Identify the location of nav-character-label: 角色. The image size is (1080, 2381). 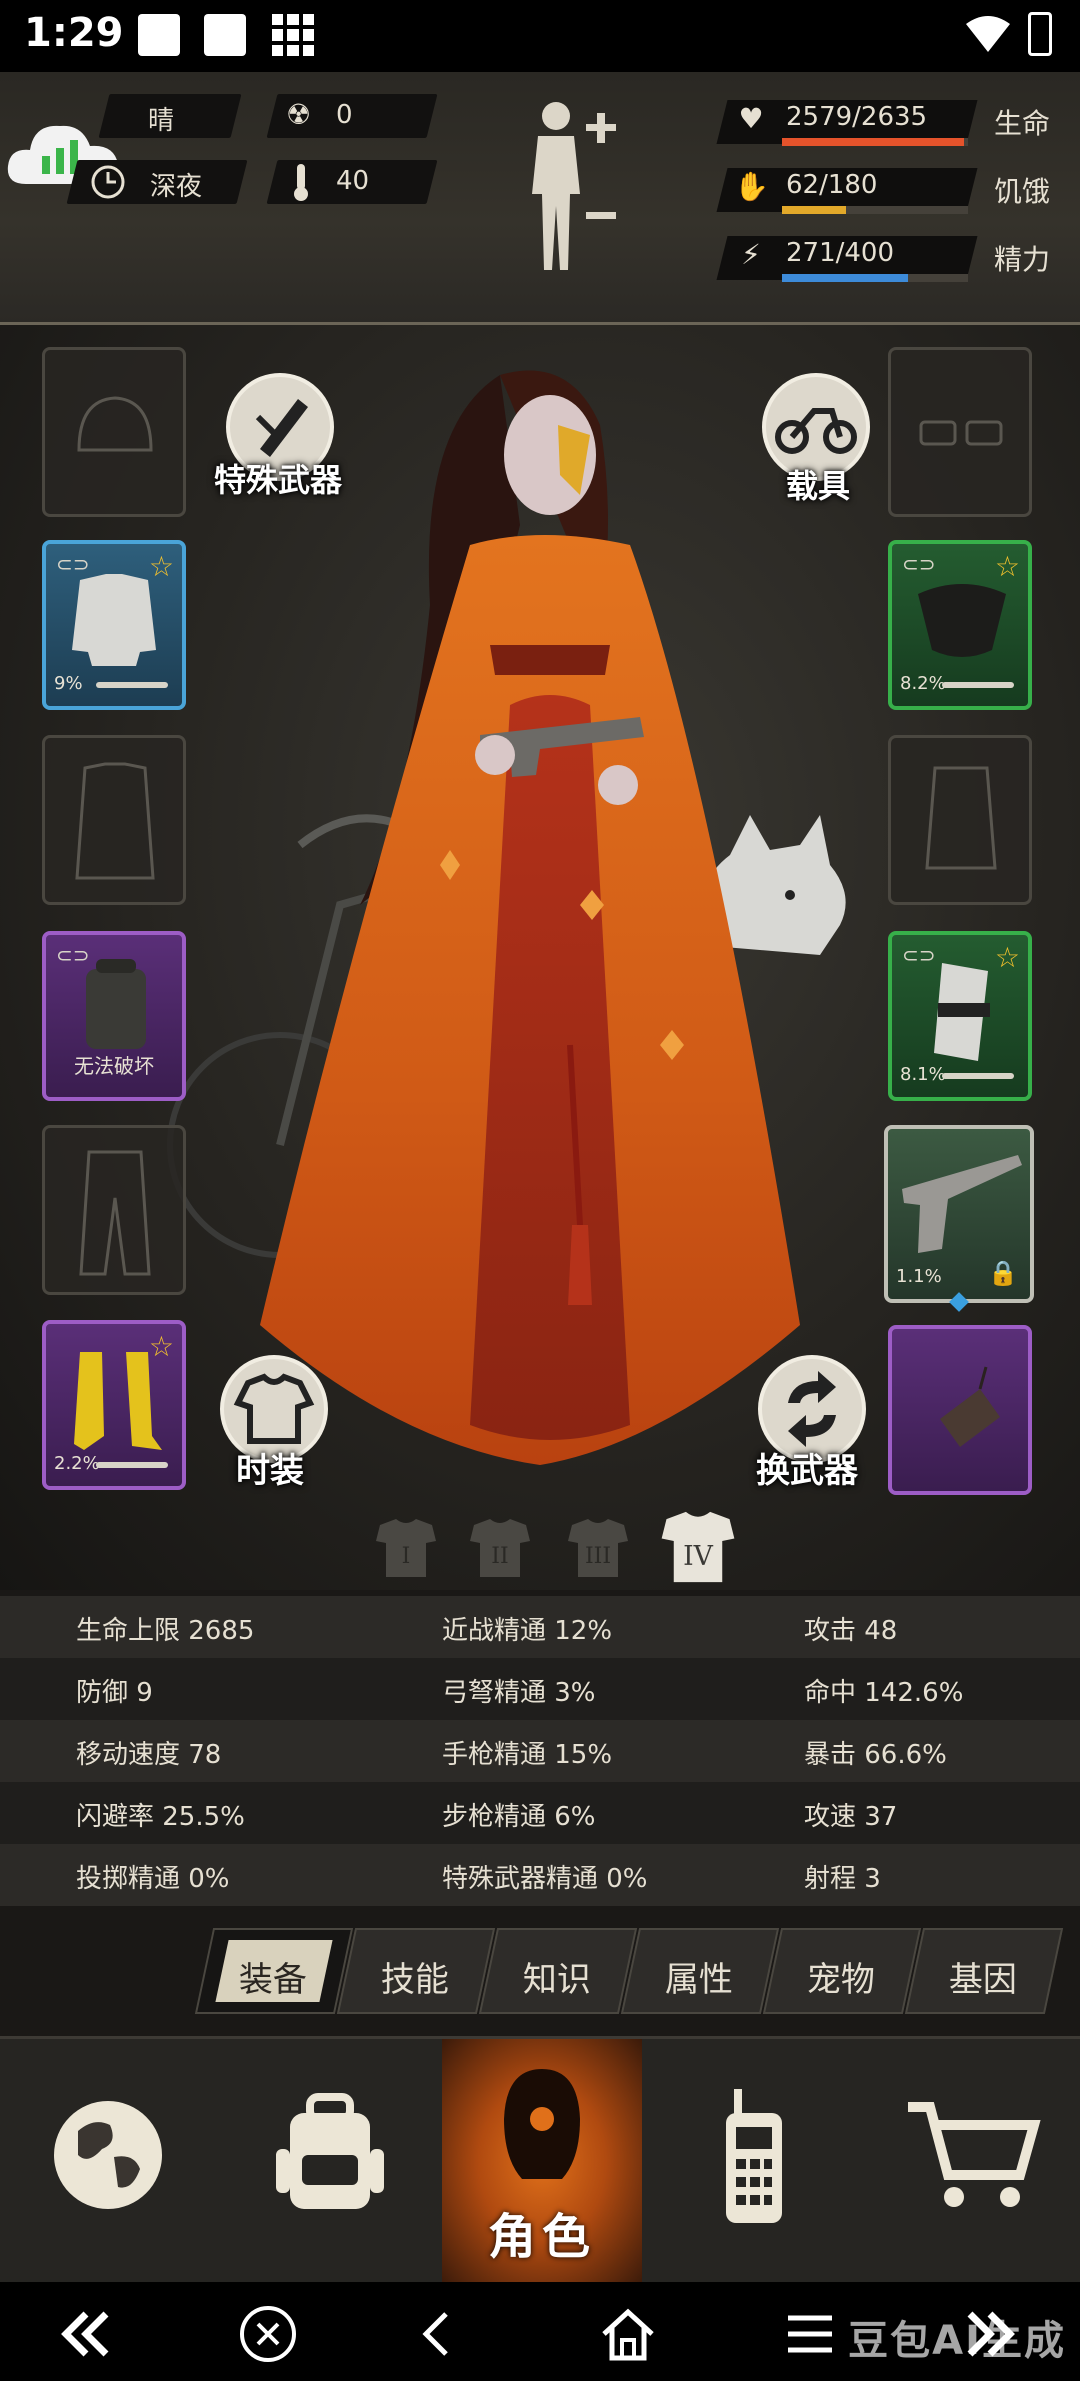
(541, 2237).